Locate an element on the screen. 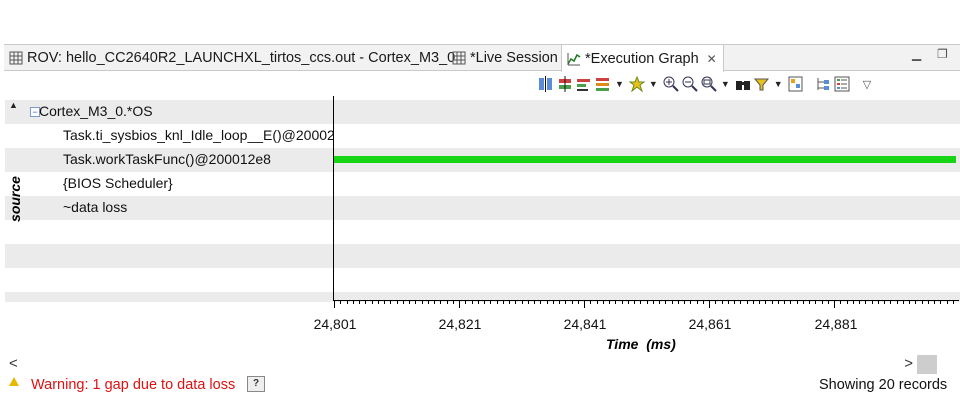 This screenshot has height=402, width=960. graph-toolbar: ▼ ▼ ▼ ▼ ▽ is located at coordinates (707, 84).